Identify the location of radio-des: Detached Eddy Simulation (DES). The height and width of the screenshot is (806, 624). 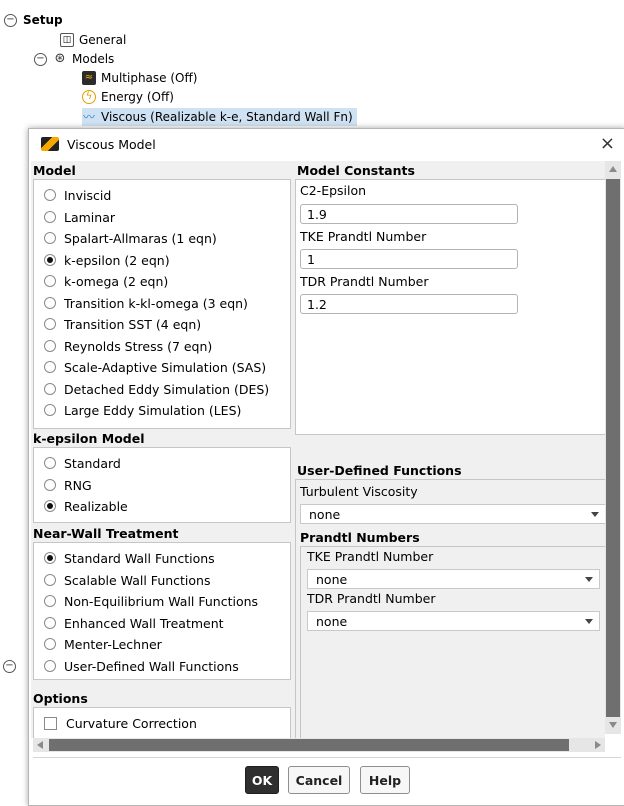
(156, 389).